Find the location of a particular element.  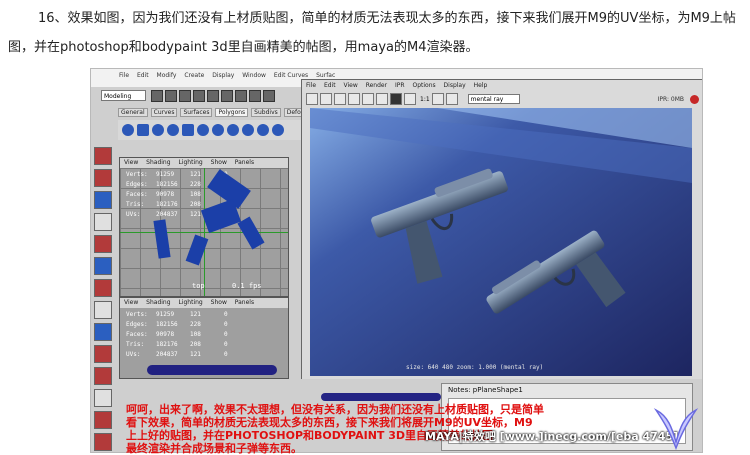

tab-subdivs: Subdivs is located at coordinates (266, 112).